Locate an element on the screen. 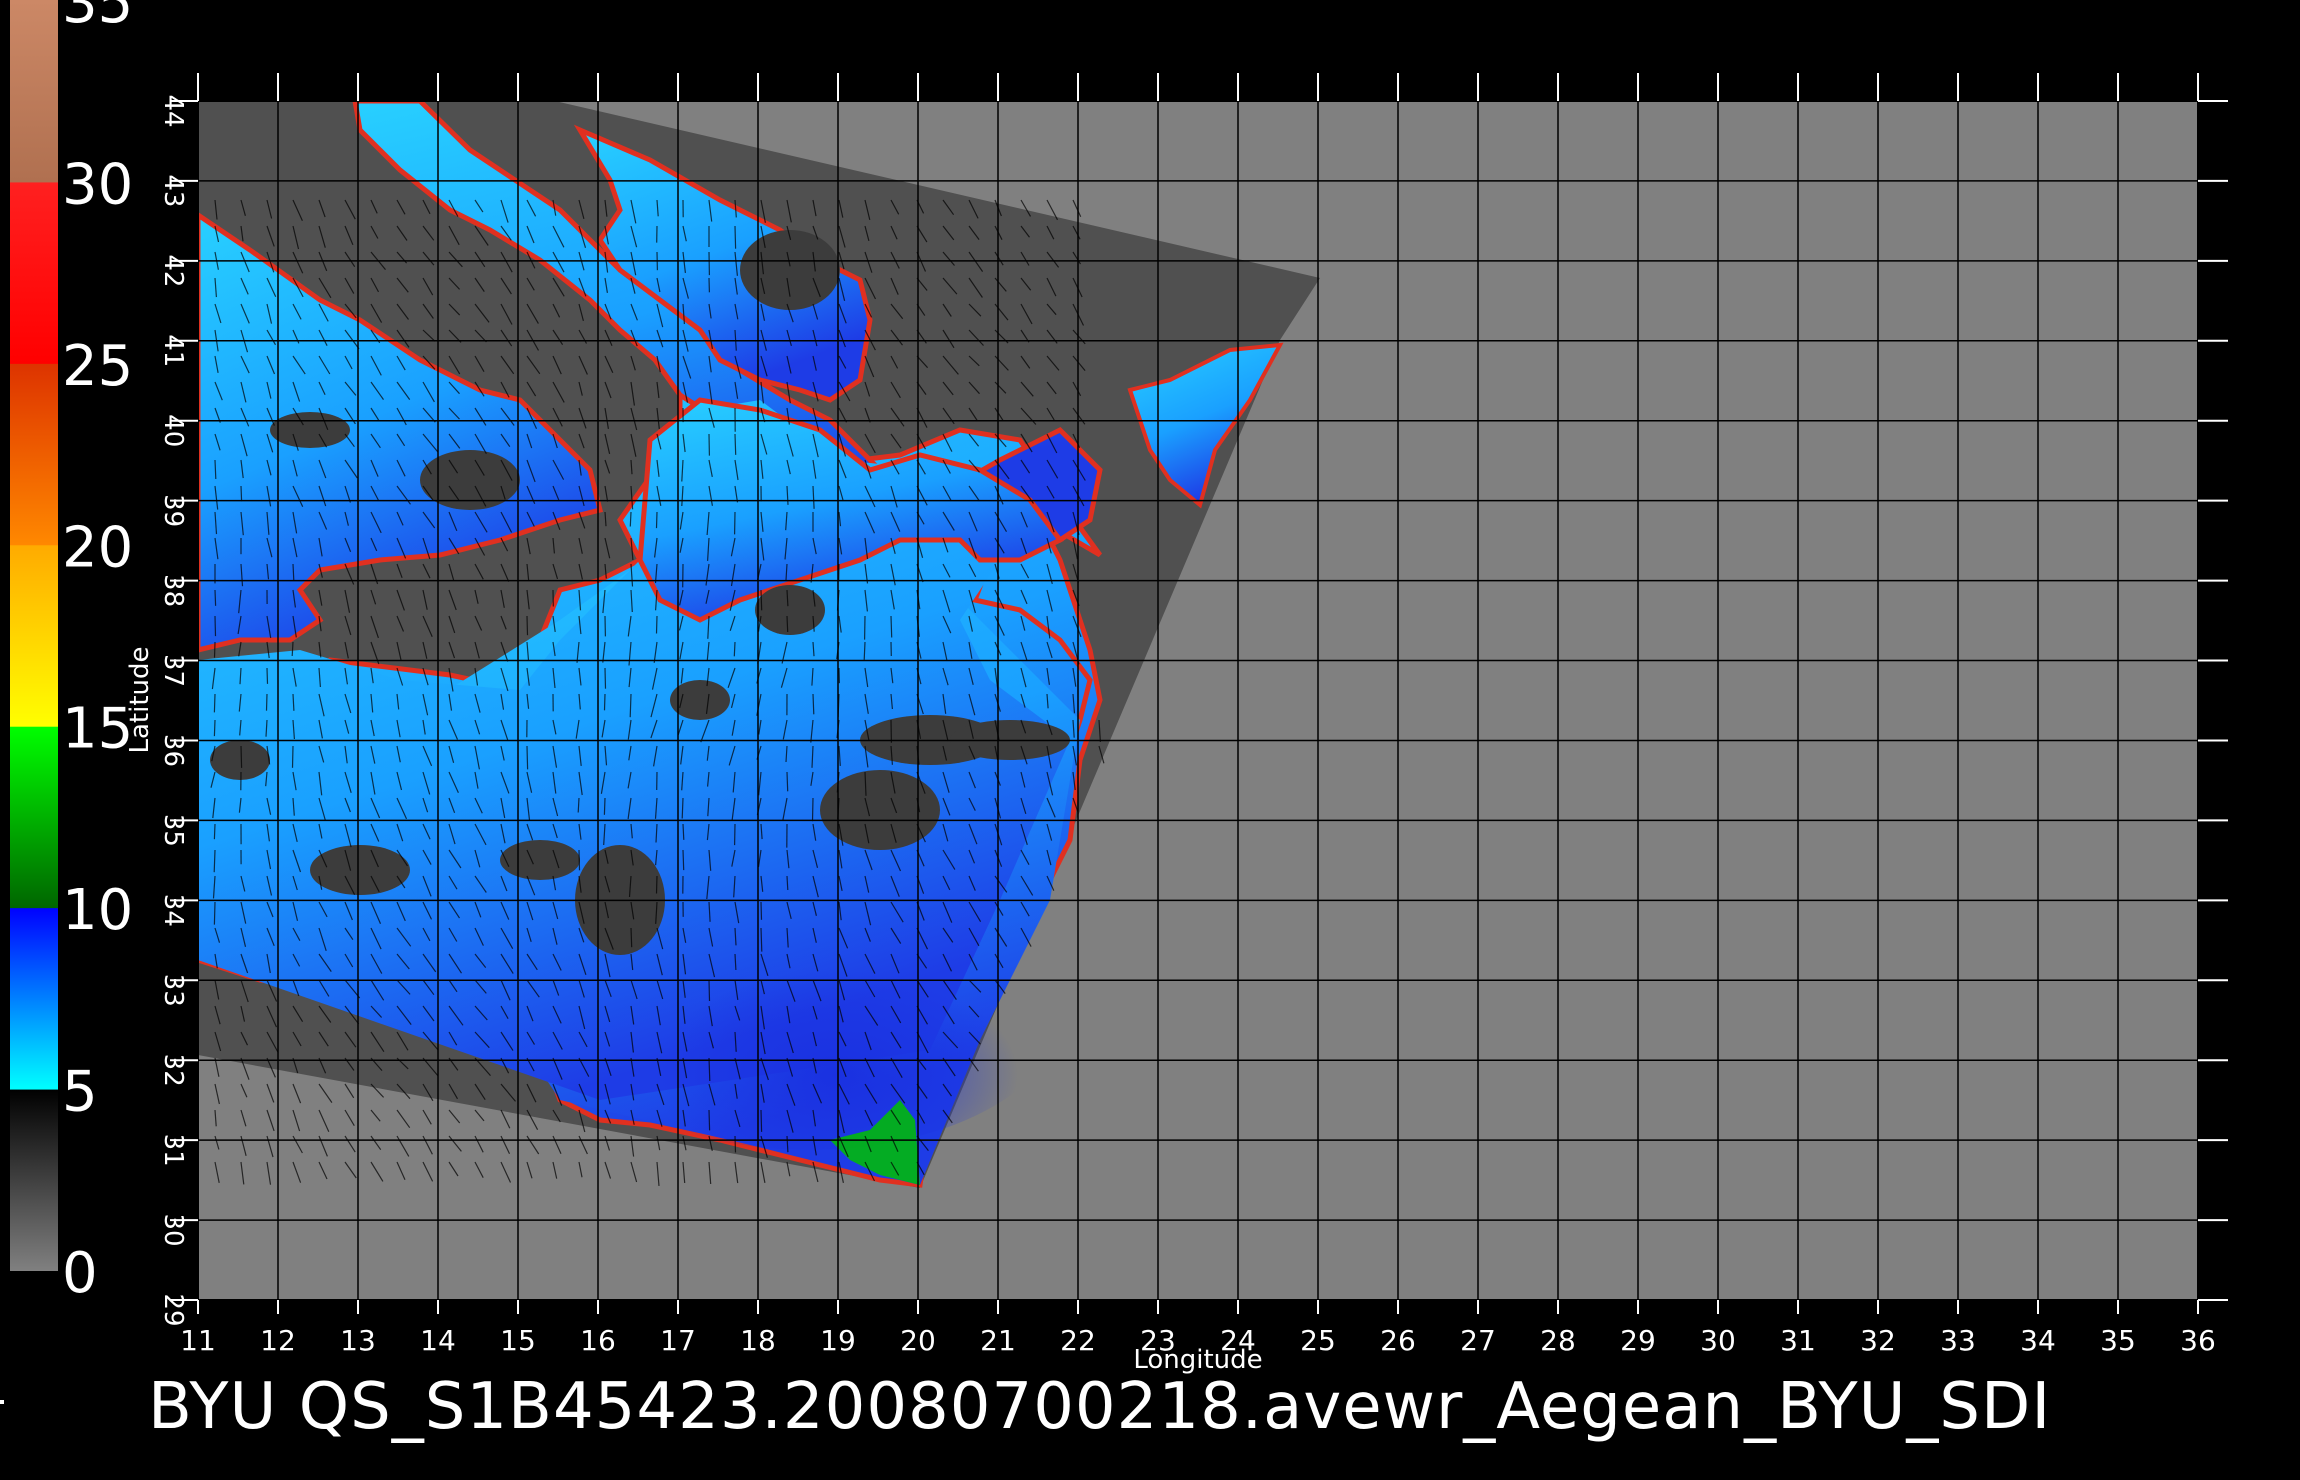 The height and width of the screenshot is (1480, 2300). lon-tick-label: 36 is located at coordinates (2198, 1340).